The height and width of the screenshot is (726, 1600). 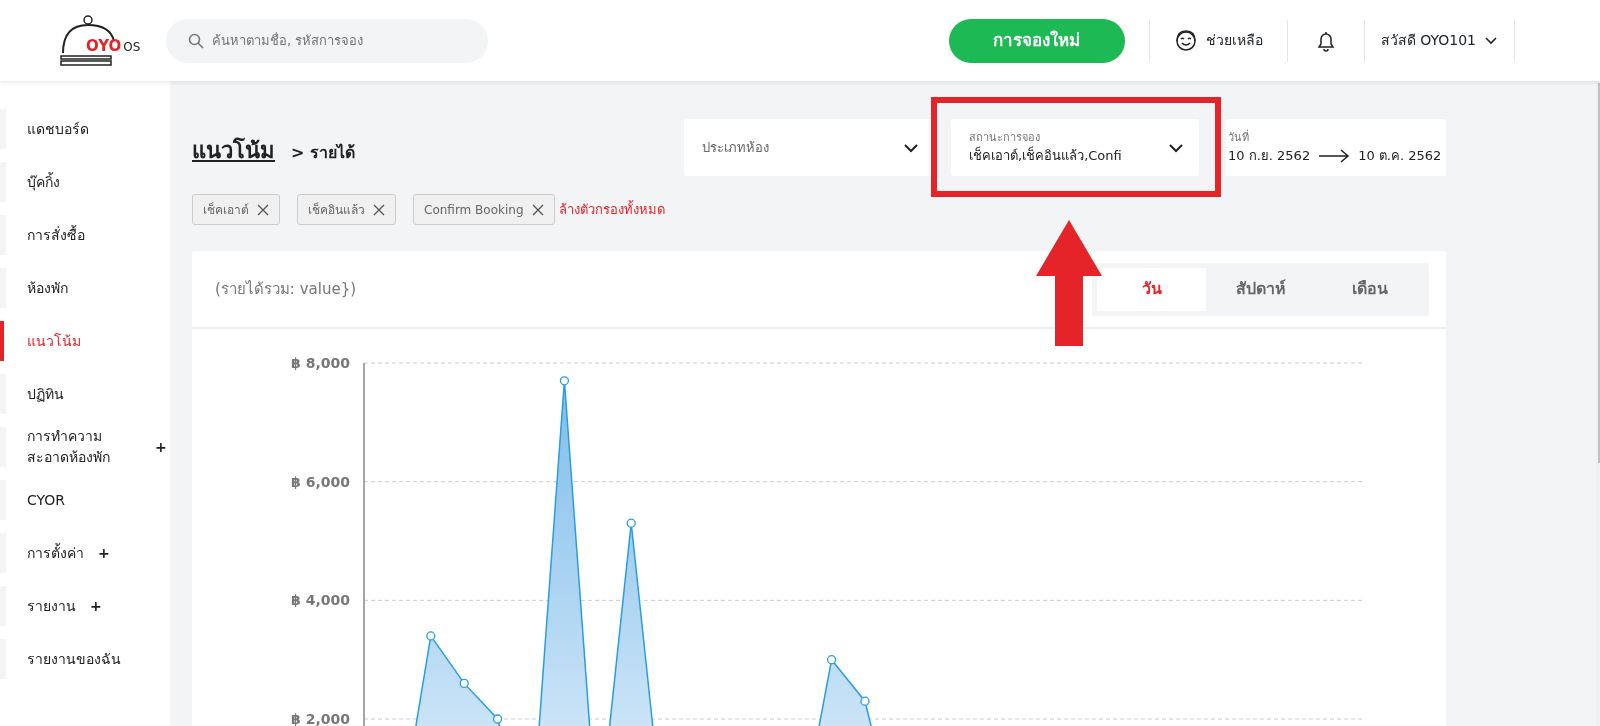 I want to click on y-axis-label: ฿ 4,000, so click(x=320, y=600).